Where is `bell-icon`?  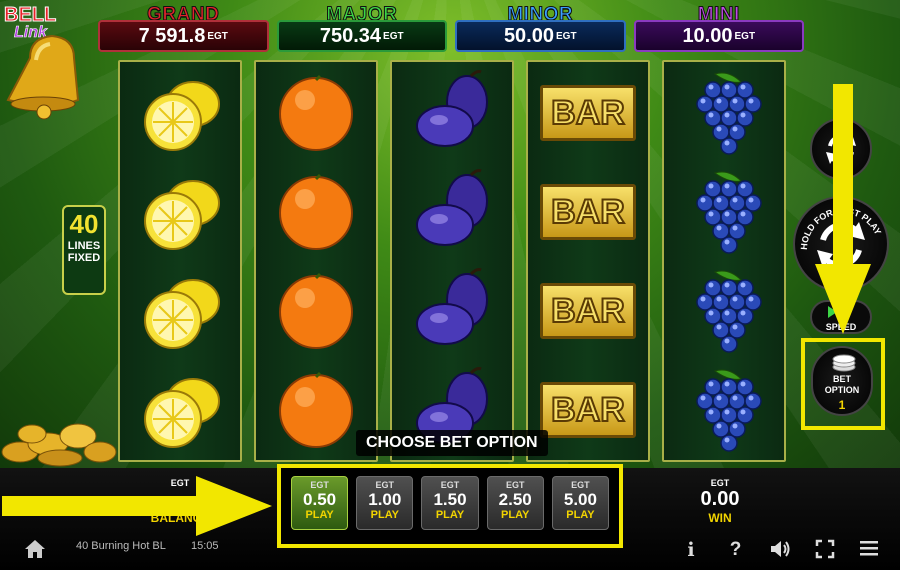 bell-icon is located at coordinates (43, 77).